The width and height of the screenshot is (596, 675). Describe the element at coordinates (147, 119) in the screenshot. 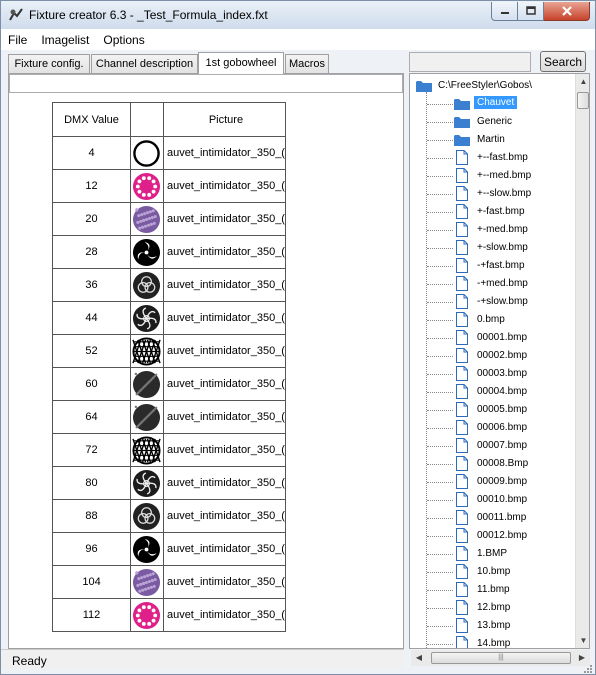

I see `header-image` at that location.